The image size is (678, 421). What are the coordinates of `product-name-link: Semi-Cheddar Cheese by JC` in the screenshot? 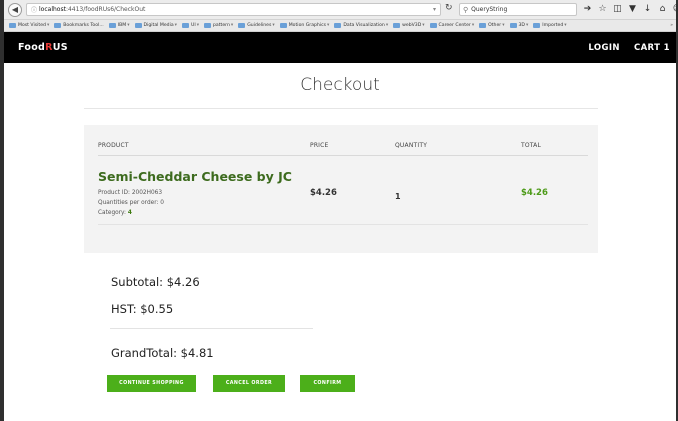 It's located at (195, 176).